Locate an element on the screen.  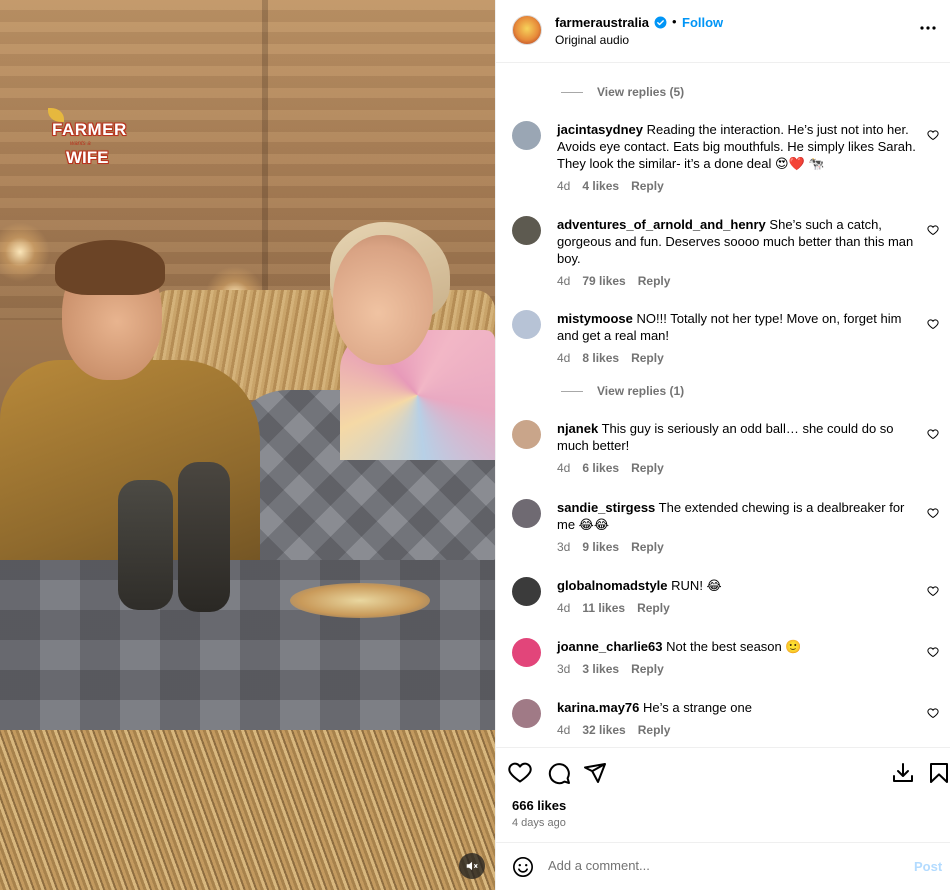
commenter-username: mistymoose is located at coordinates (595, 318).